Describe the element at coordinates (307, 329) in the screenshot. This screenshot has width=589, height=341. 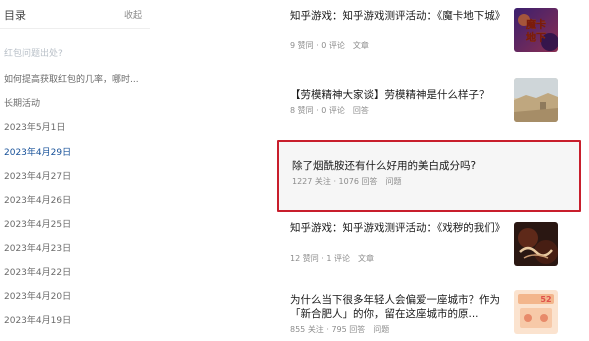
I see `card-stat: 855 关注` at that location.